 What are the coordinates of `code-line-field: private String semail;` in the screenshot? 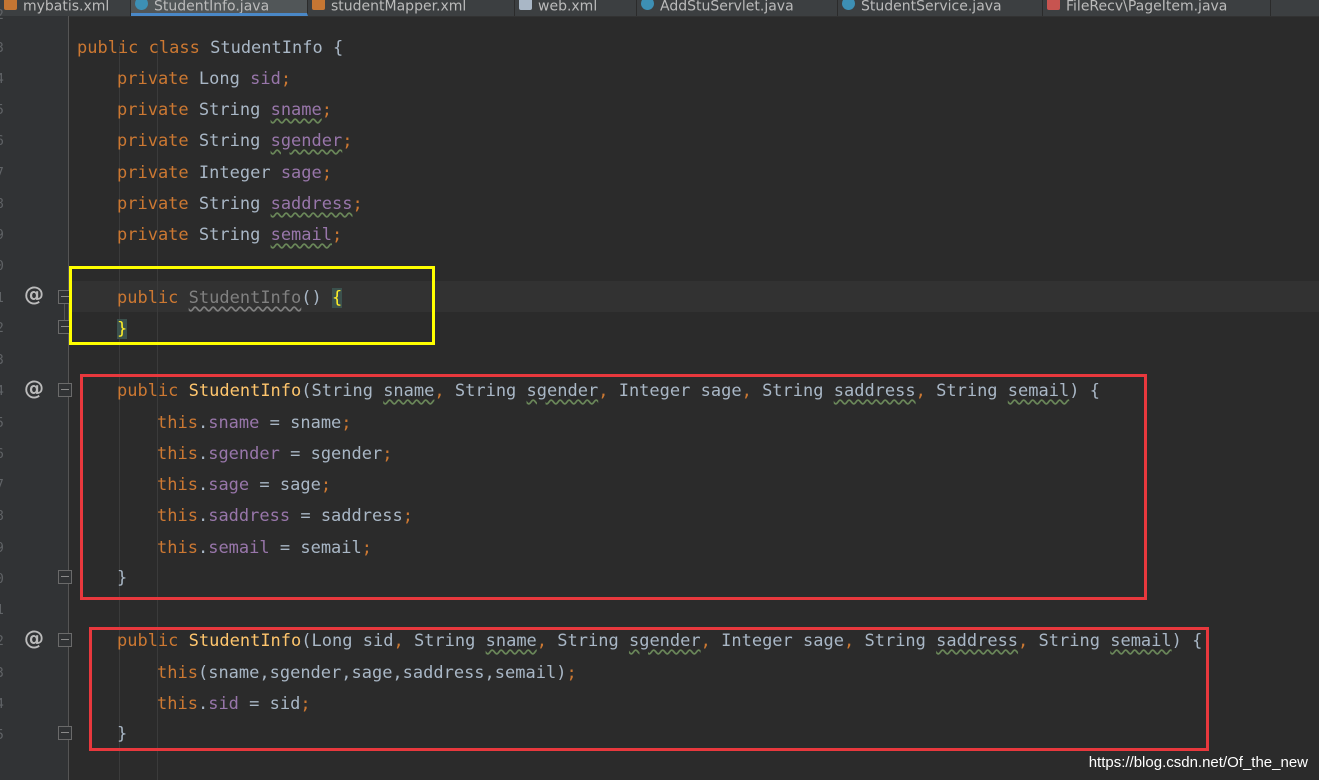 It's located at (230, 235).